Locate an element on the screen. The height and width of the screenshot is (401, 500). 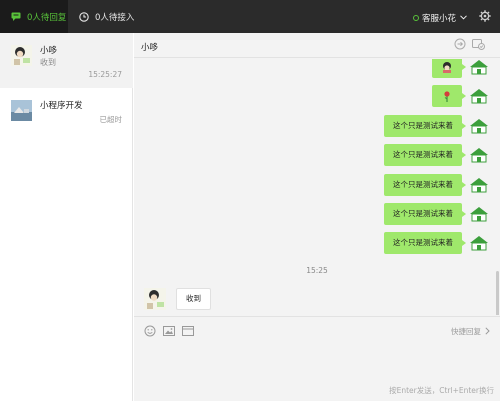
session-time: 15:25:27 is located at coordinates (105, 74).